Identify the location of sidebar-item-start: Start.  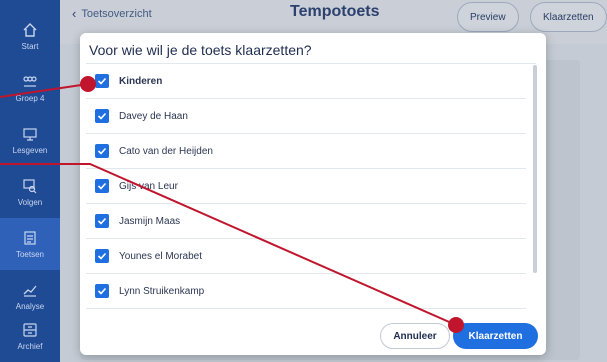
(30, 36).